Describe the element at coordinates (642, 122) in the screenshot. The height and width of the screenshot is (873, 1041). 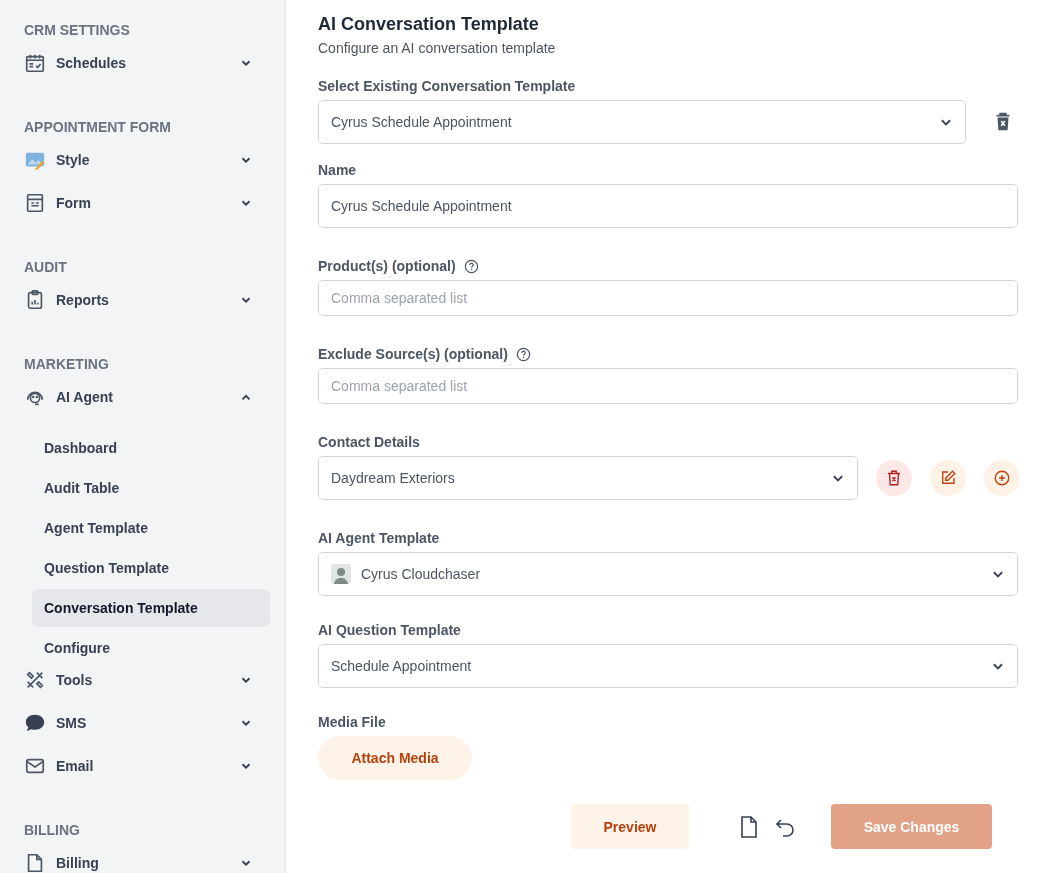
I see `select-field: Cyrus Schedule Appointment` at that location.